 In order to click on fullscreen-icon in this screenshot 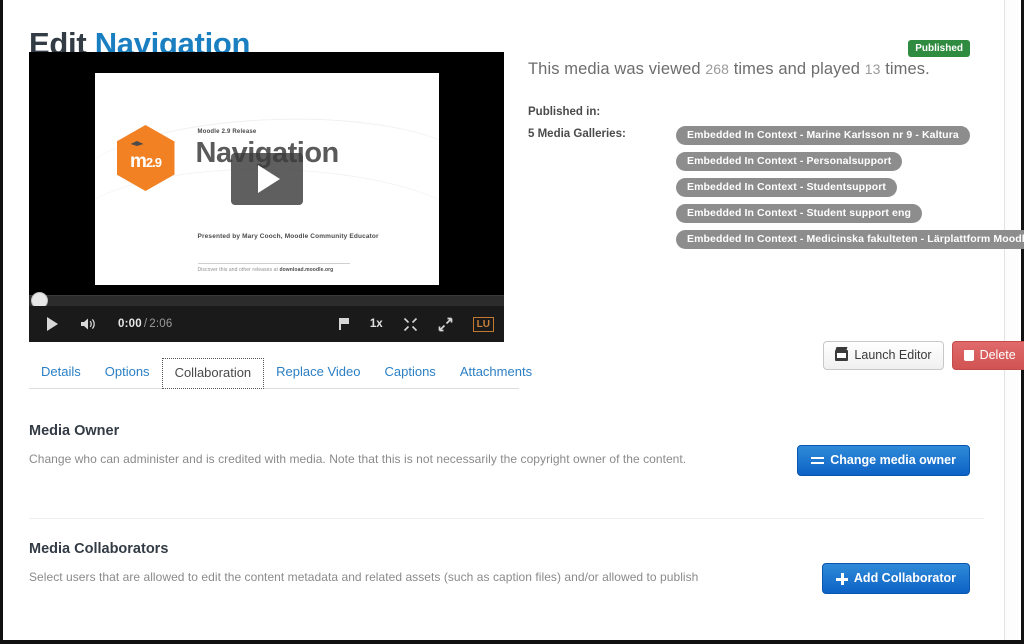, I will do `click(445, 324)`.